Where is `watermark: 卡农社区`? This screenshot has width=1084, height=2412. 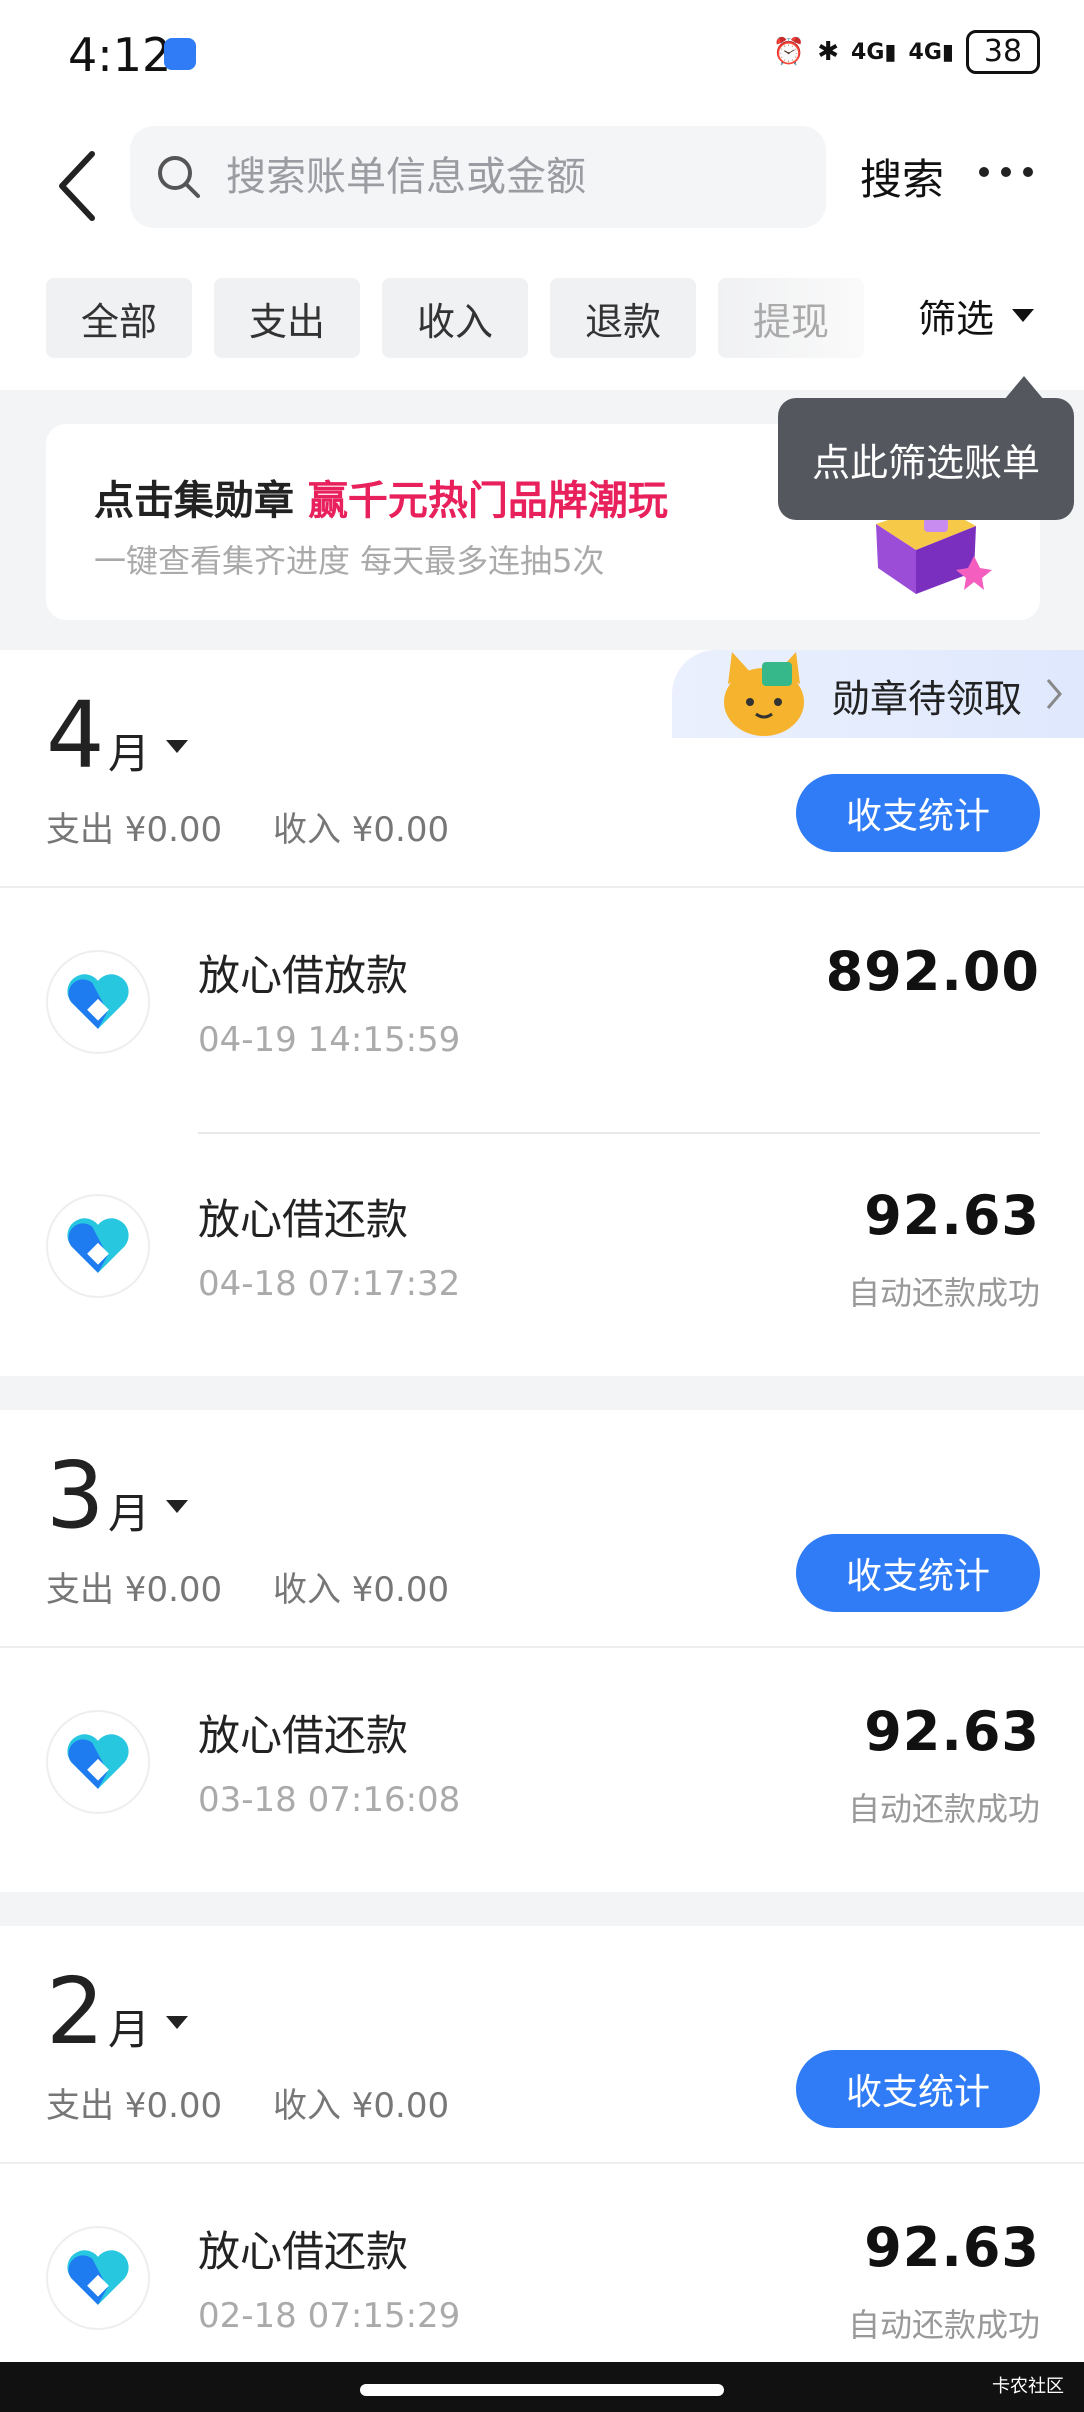
watermark: 卡农社区 is located at coordinates (1028, 2386).